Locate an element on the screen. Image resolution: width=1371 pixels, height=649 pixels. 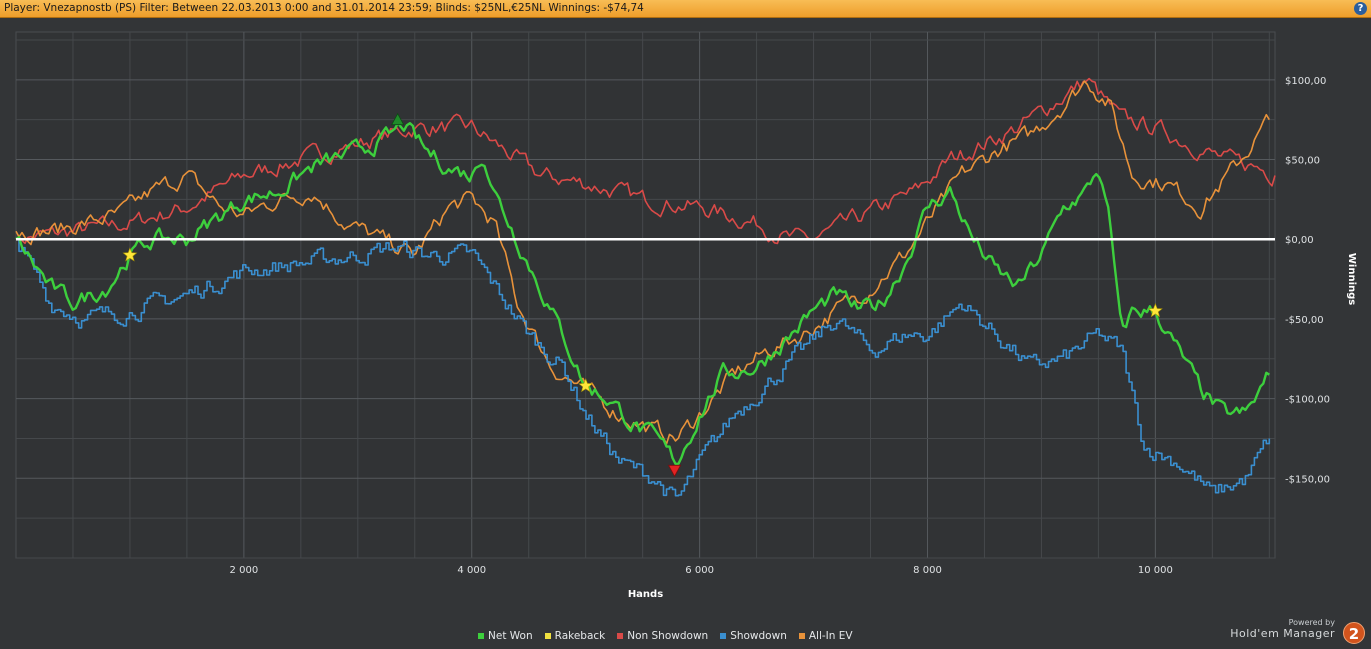
y-tick-label: $50,00 is located at coordinates (1302, 161).